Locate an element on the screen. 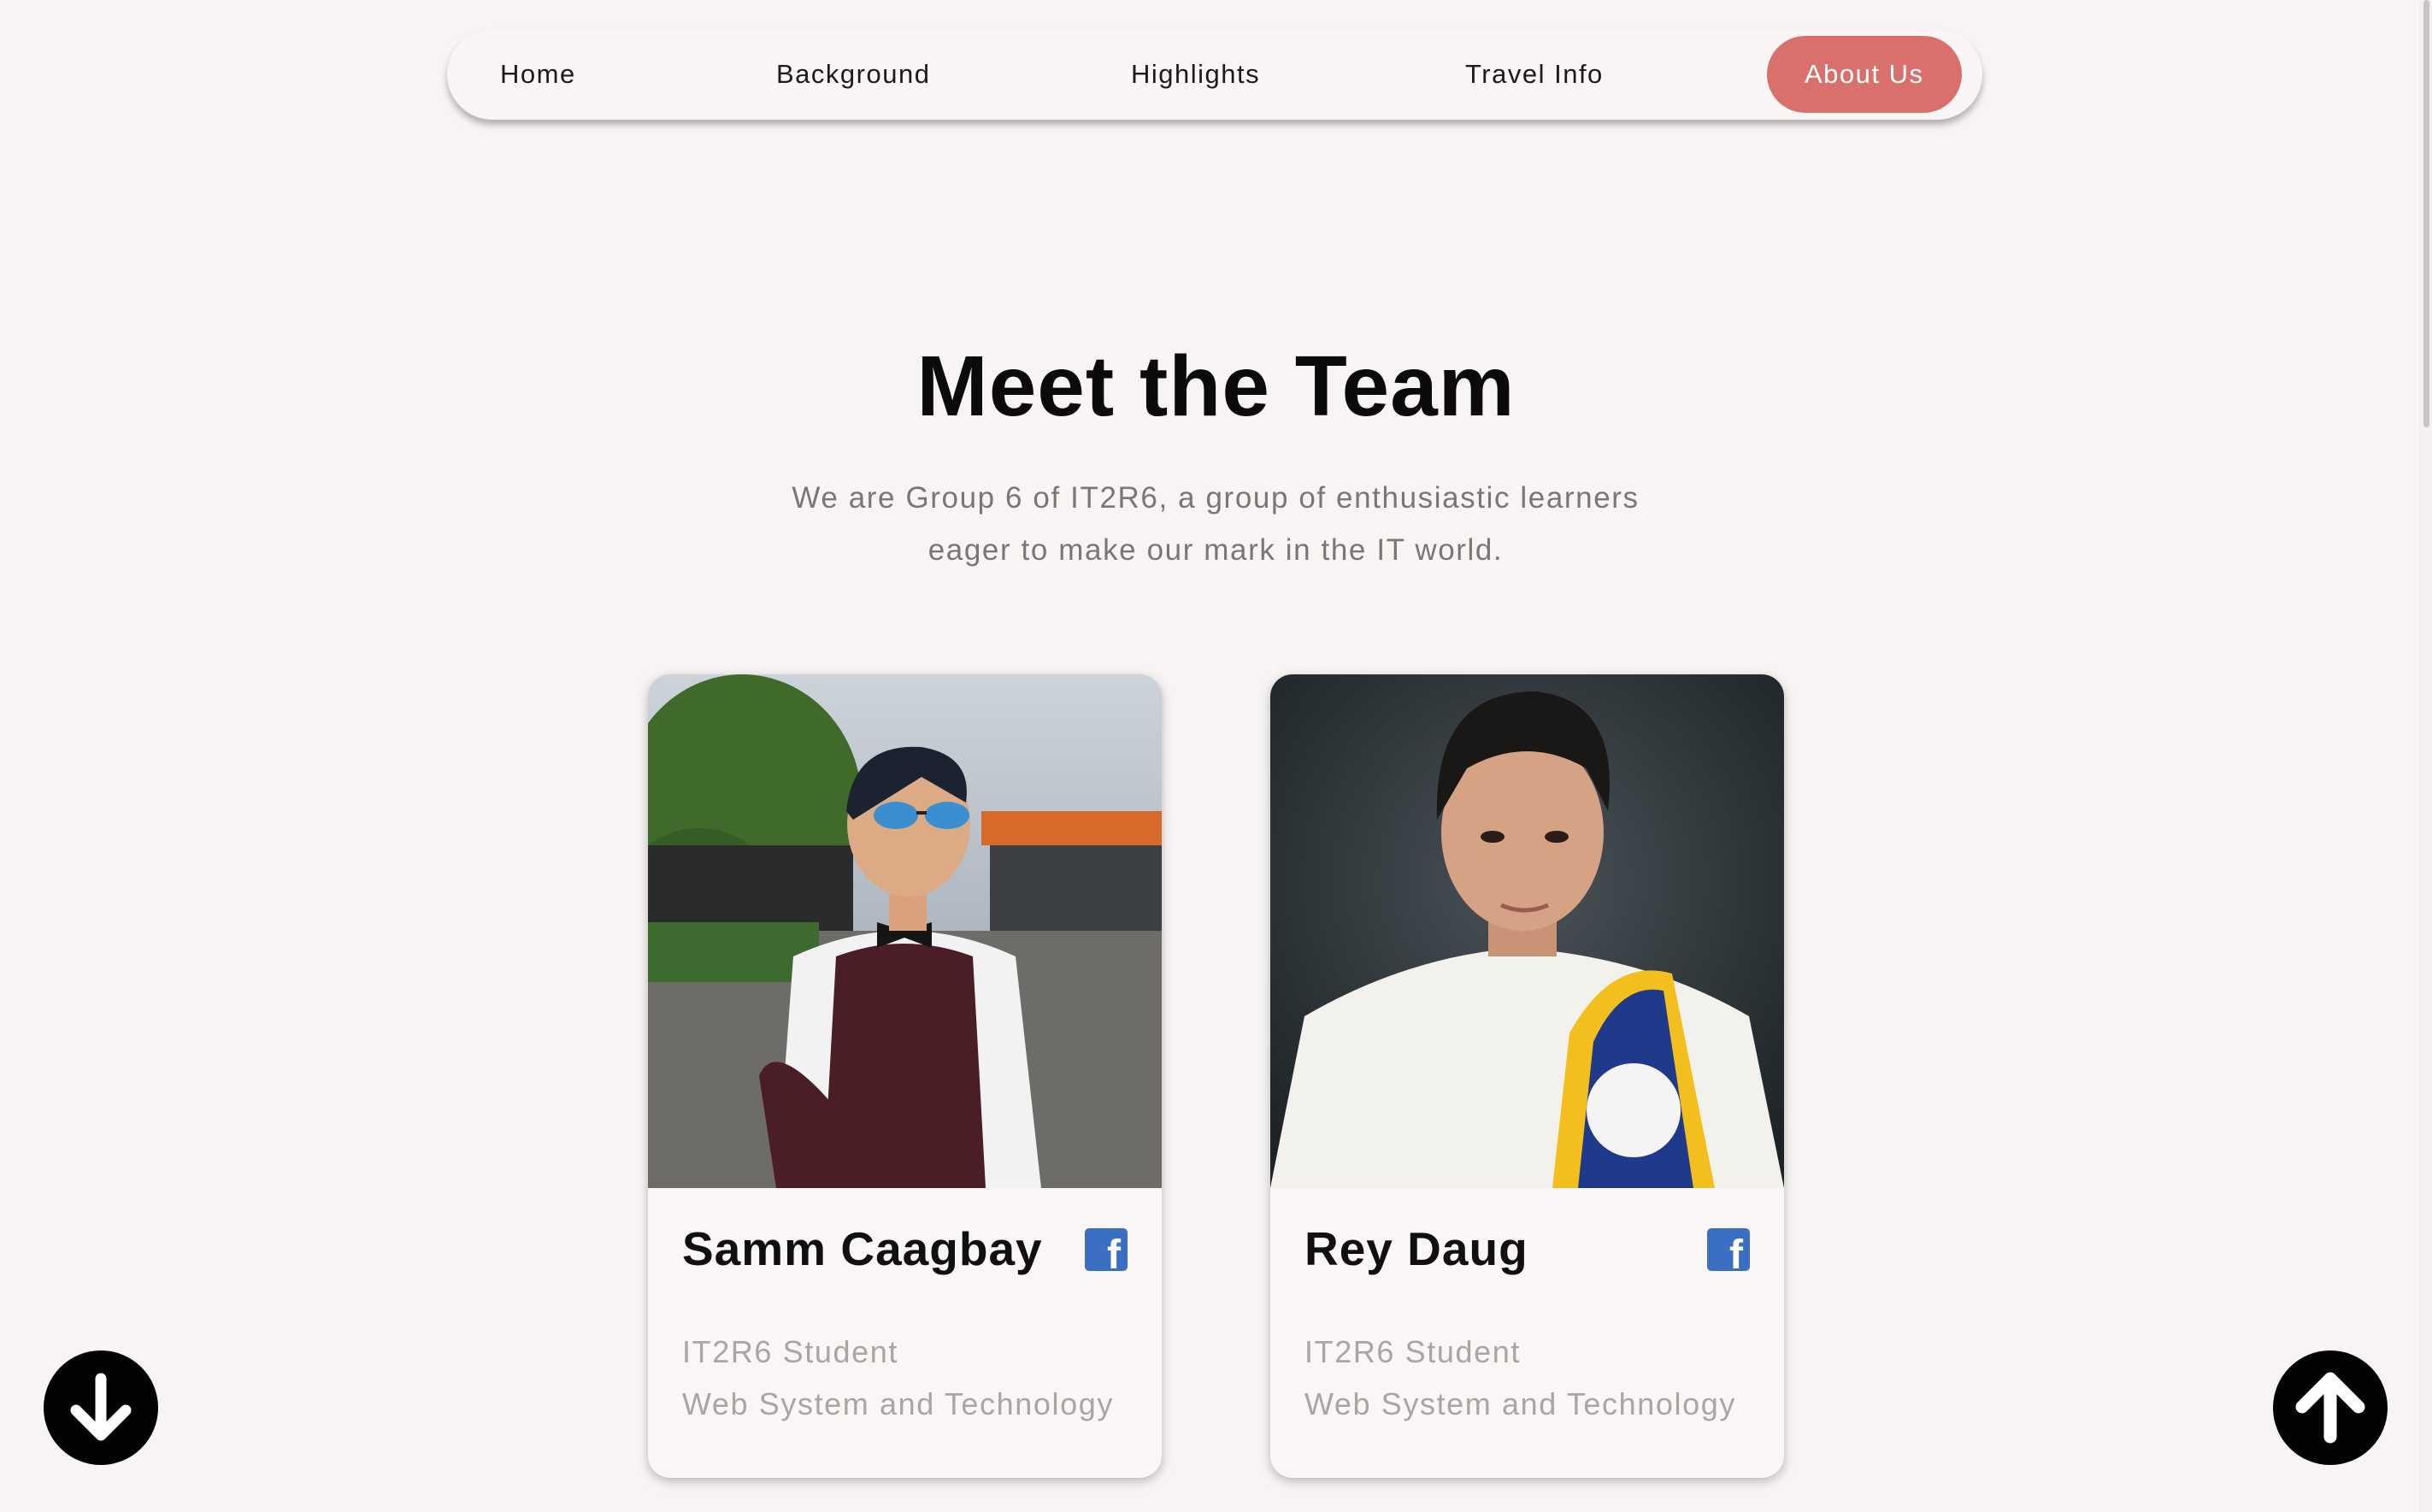 This screenshot has width=2432, height=1512. nav-item-background: Background is located at coordinates (853, 74).